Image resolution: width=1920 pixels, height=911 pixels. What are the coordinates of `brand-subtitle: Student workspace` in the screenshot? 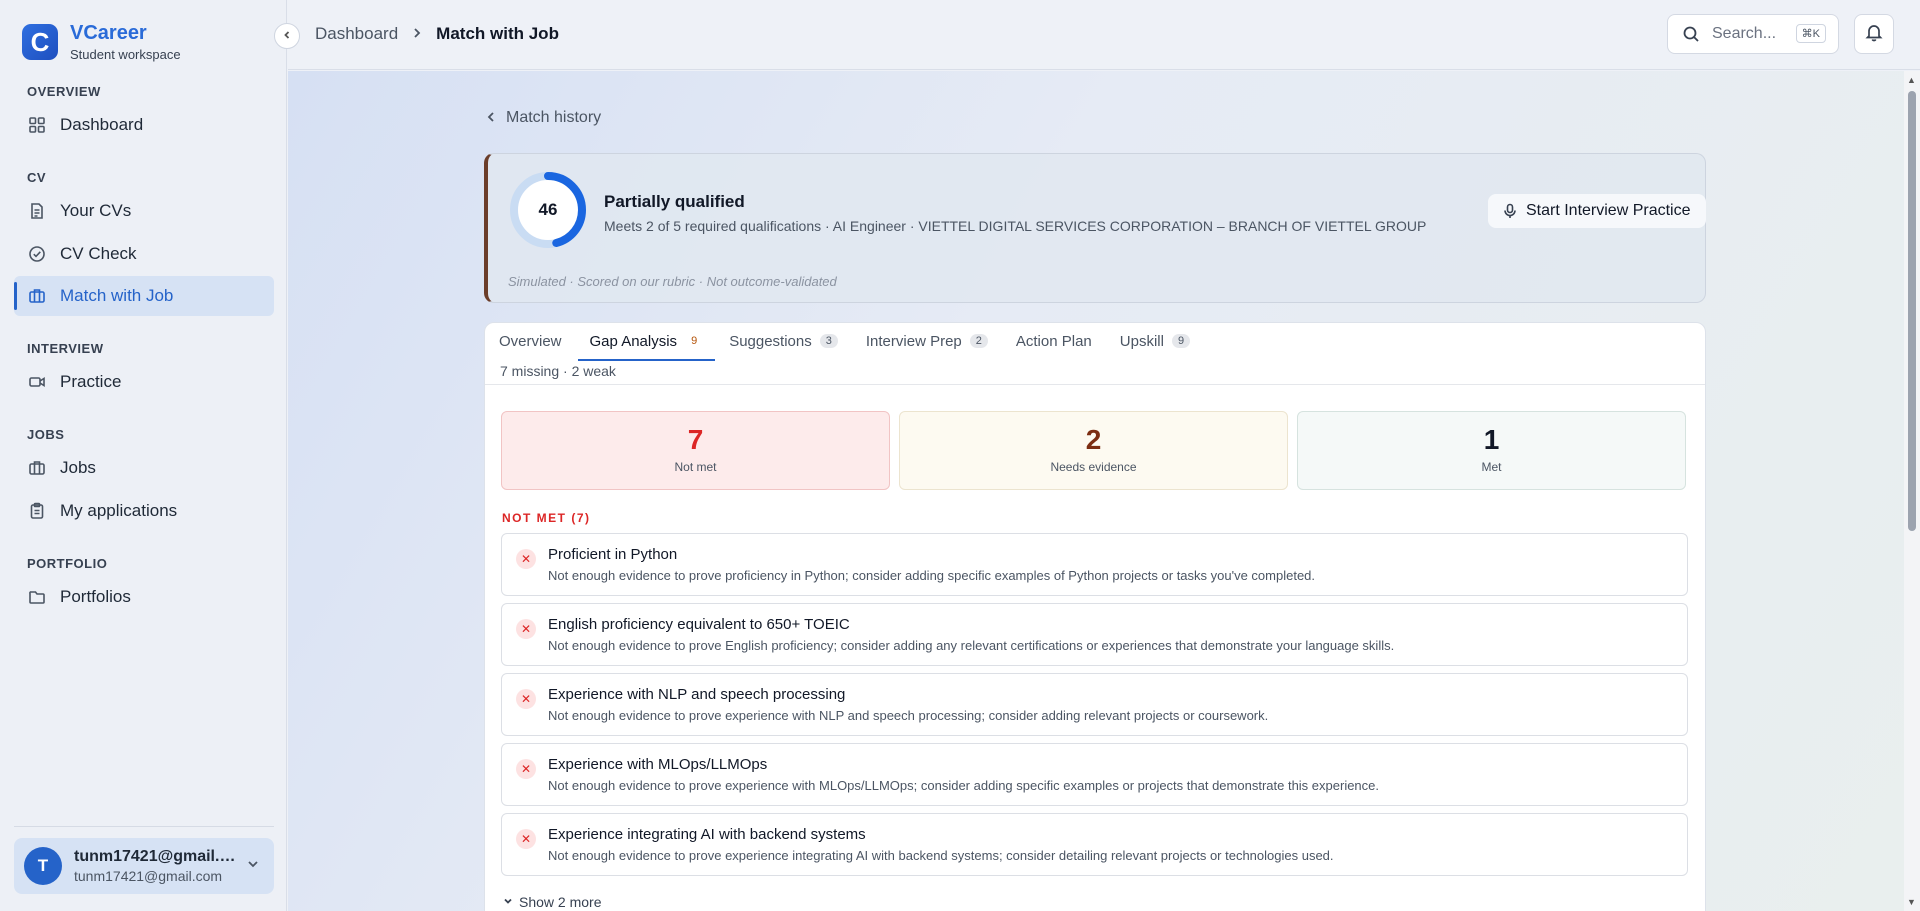 It's located at (125, 54).